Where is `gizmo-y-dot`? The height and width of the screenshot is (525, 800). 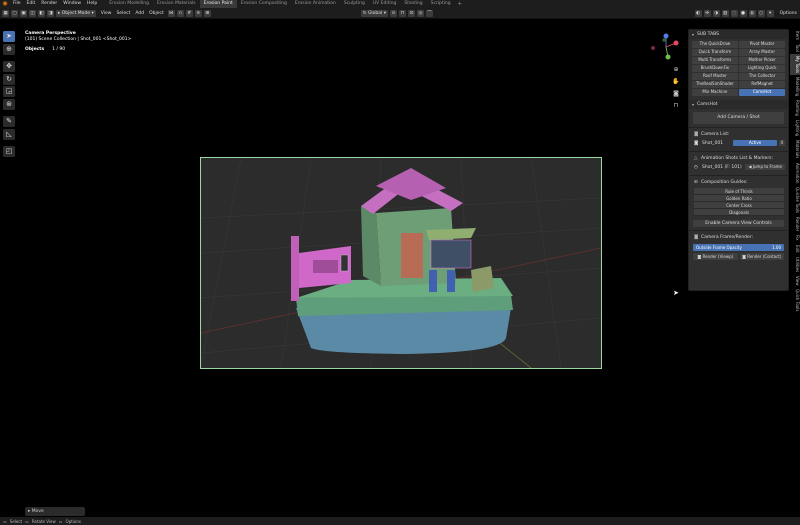
gizmo-y-dot is located at coordinates (668, 57).